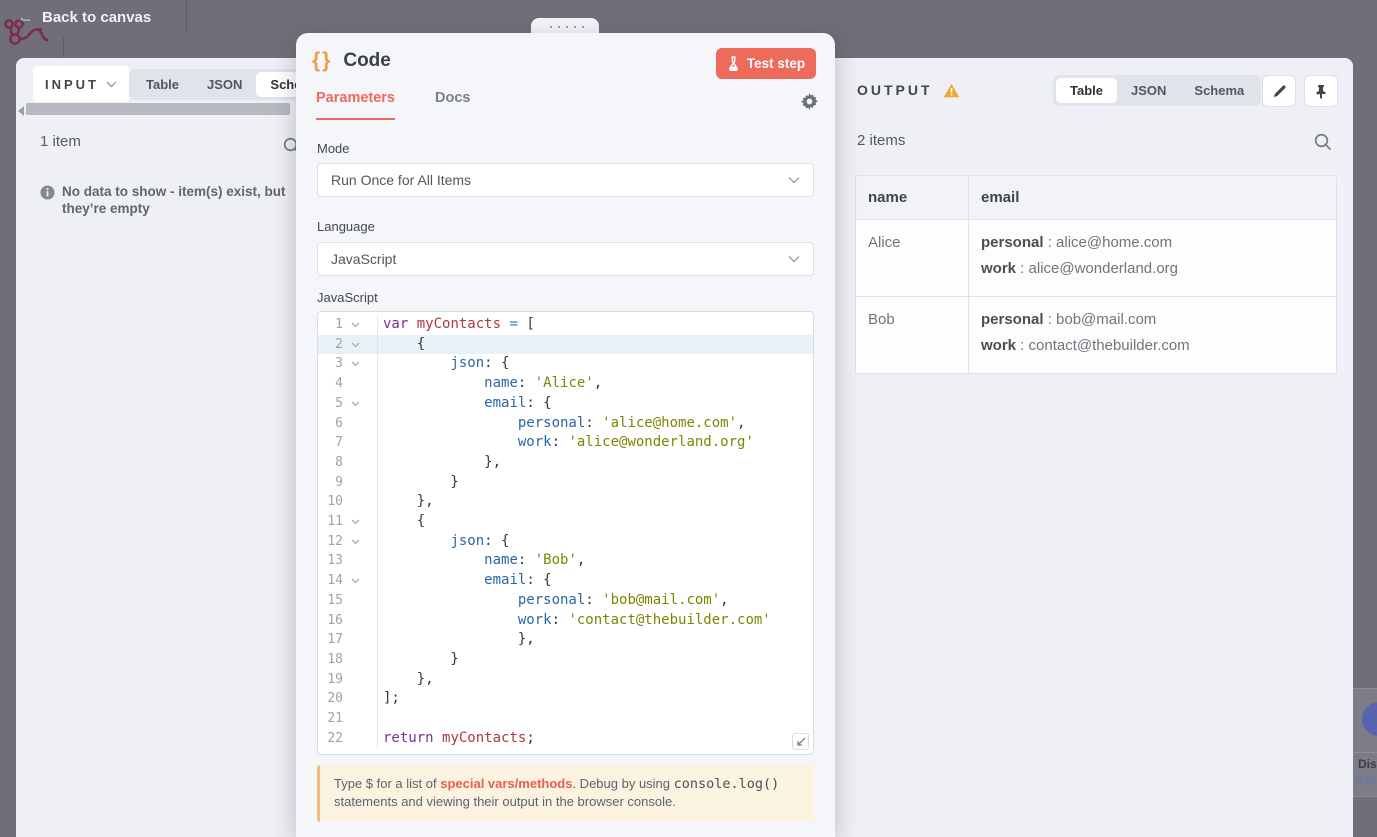 Image resolution: width=1377 pixels, height=837 pixels. Describe the element at coordinates (565, 423) in the screenshot. I see `code-line: 6 personal: 'alice@home.com',` at that location.